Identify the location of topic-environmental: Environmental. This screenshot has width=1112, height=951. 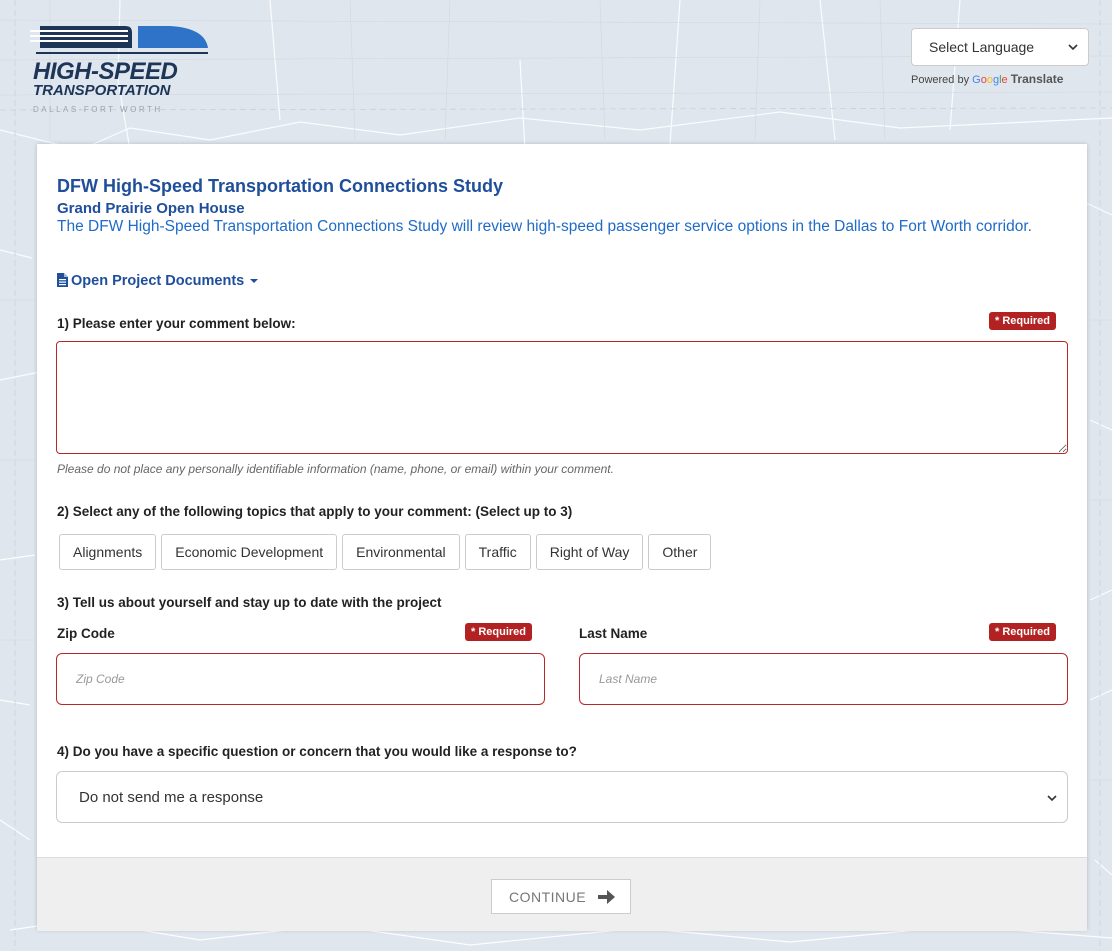
(401, 552).